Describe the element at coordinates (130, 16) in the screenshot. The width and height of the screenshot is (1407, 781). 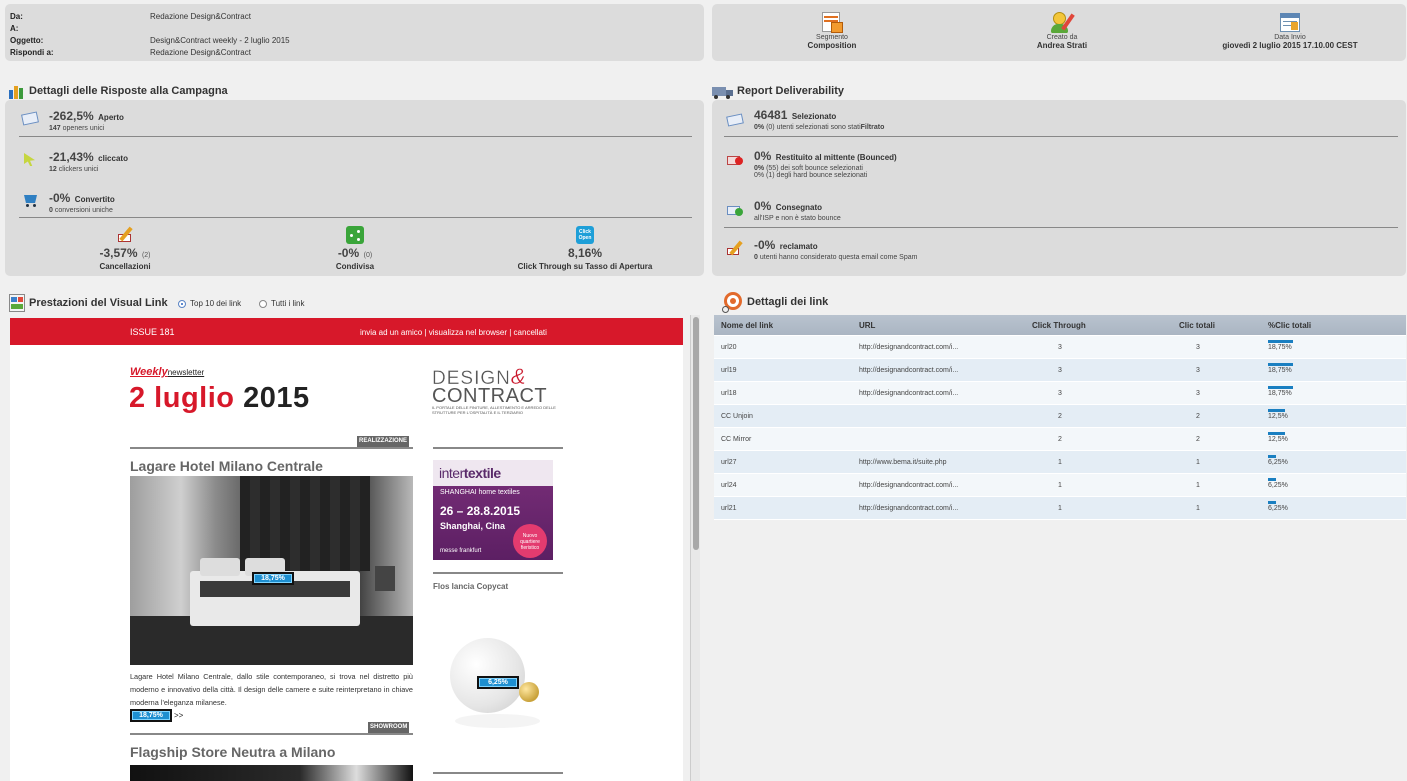
I see `header-row-from: Da: Redazione Design&Contract` at that location.